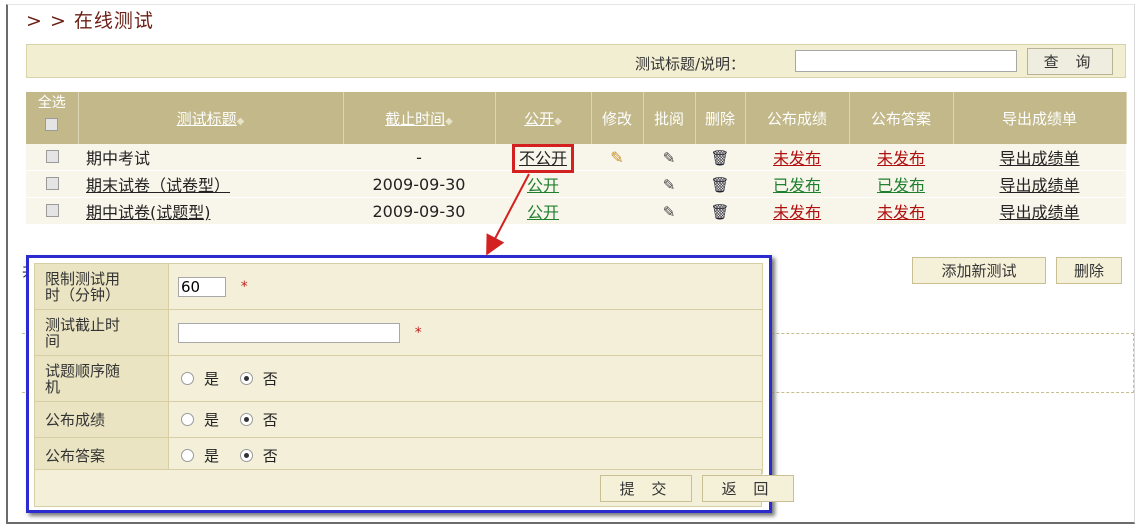  What do you see at coordinates (187, 419) in the screenshot?
I see `scores-yes-radio` at bounding box center [187, 419].